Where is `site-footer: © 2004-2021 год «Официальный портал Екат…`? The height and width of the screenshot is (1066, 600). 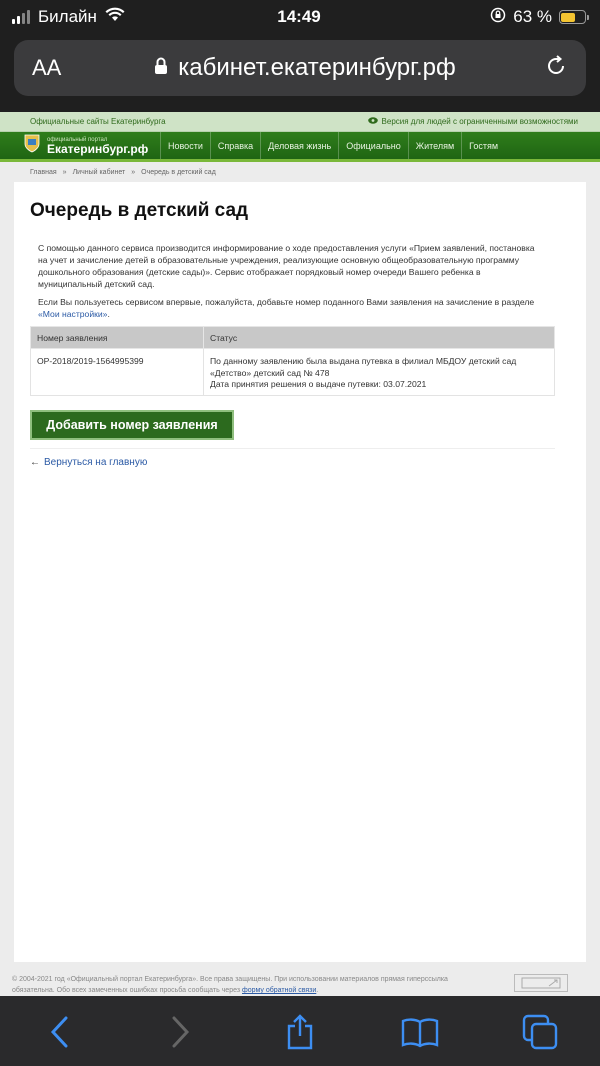
site-footer: © 2004-2021 год «Официальный портал Екат… is located at coordinates (300, 985).